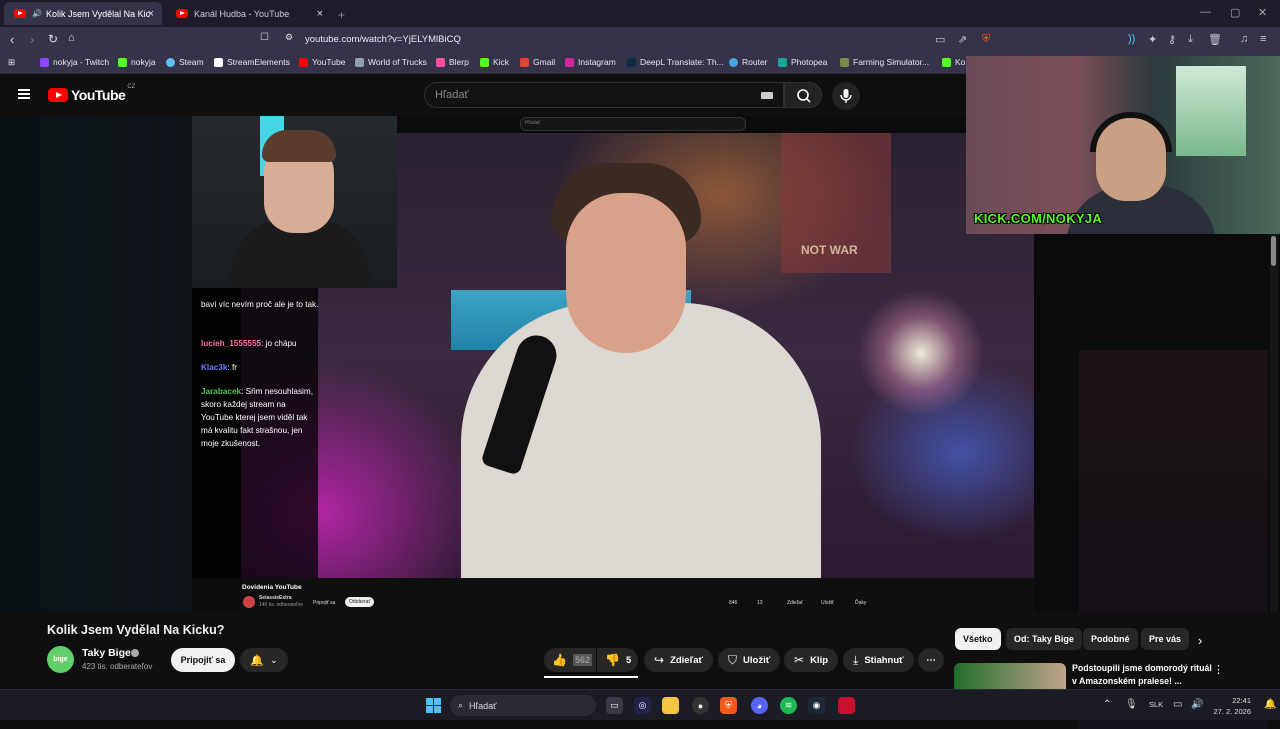 The width and height of the screenshot is (1280, 729). I want to click on farming-simulator-icon, so click(844, 62).